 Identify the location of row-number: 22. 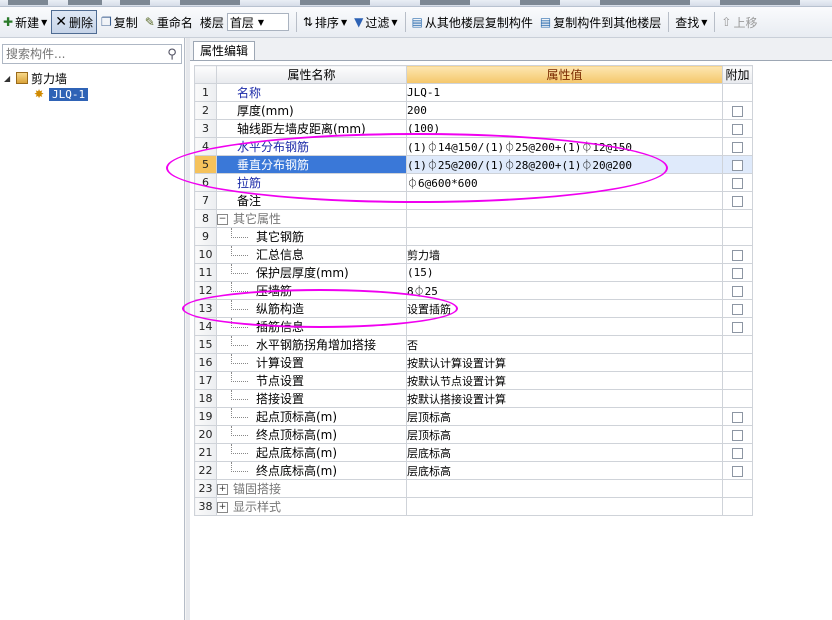
(205, 470).